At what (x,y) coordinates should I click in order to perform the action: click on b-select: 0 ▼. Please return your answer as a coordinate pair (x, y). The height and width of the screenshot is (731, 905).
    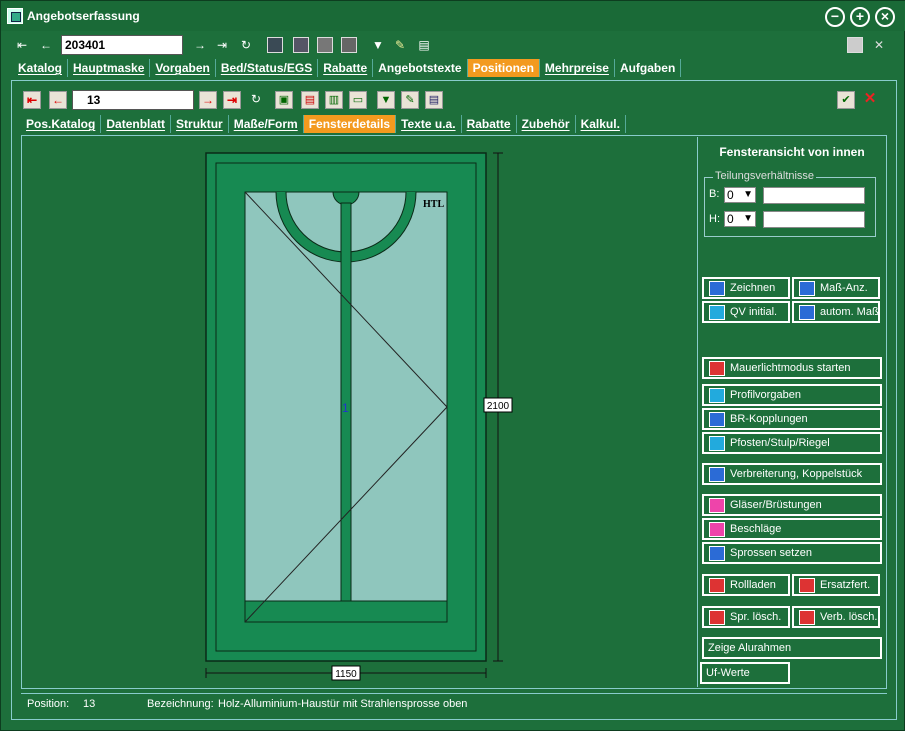
    Looking at the image, I should click on (740, 195).